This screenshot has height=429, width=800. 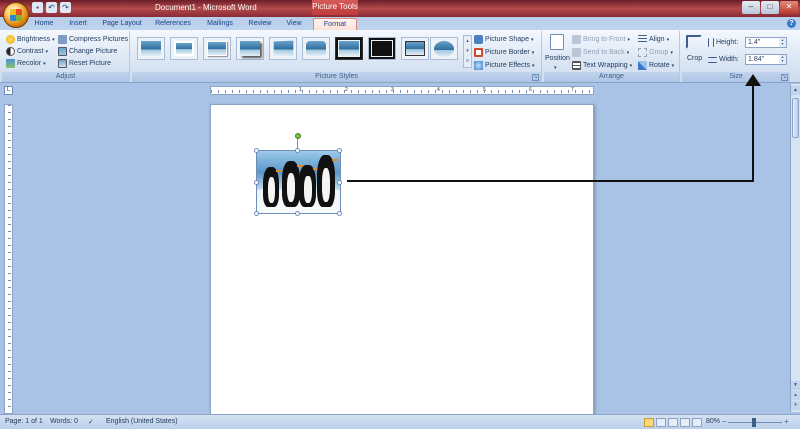 I want to click on zoom-slider-knob, so click(x=754, y=422).